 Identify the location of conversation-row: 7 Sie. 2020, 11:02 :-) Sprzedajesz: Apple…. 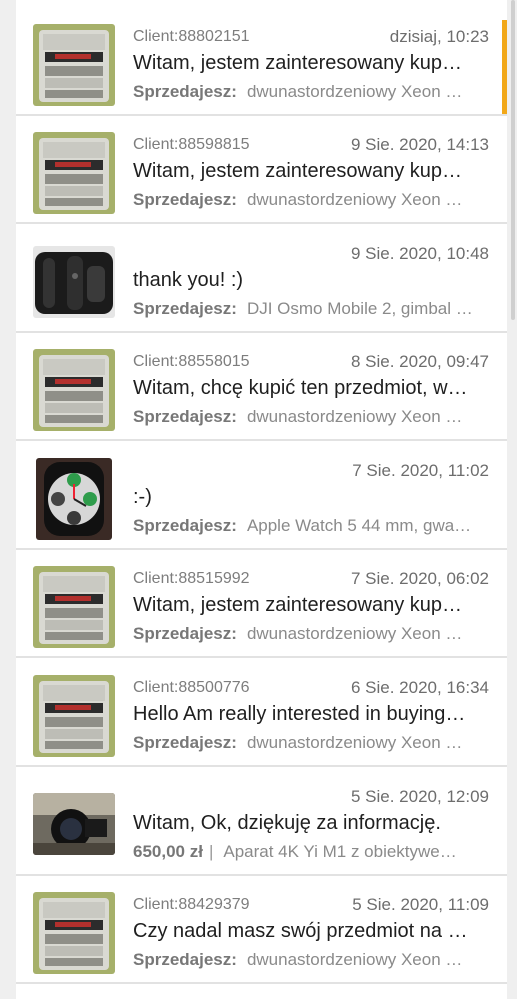
(261, 497).